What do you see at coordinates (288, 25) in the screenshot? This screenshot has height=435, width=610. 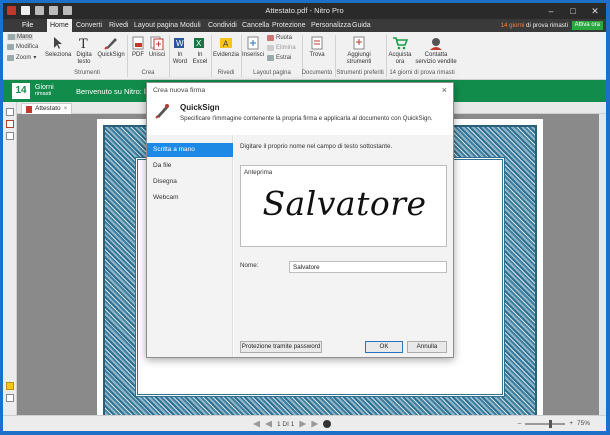 I see `tab-protezione: Protezione` at bounding box center [288, 25].